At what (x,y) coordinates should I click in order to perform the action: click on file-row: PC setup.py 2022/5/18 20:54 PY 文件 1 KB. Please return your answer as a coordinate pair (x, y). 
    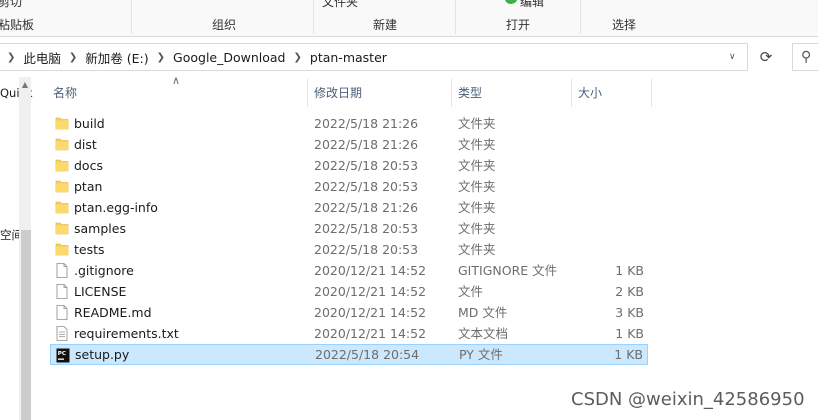
    Looking at the image, I should click on (349, 354).